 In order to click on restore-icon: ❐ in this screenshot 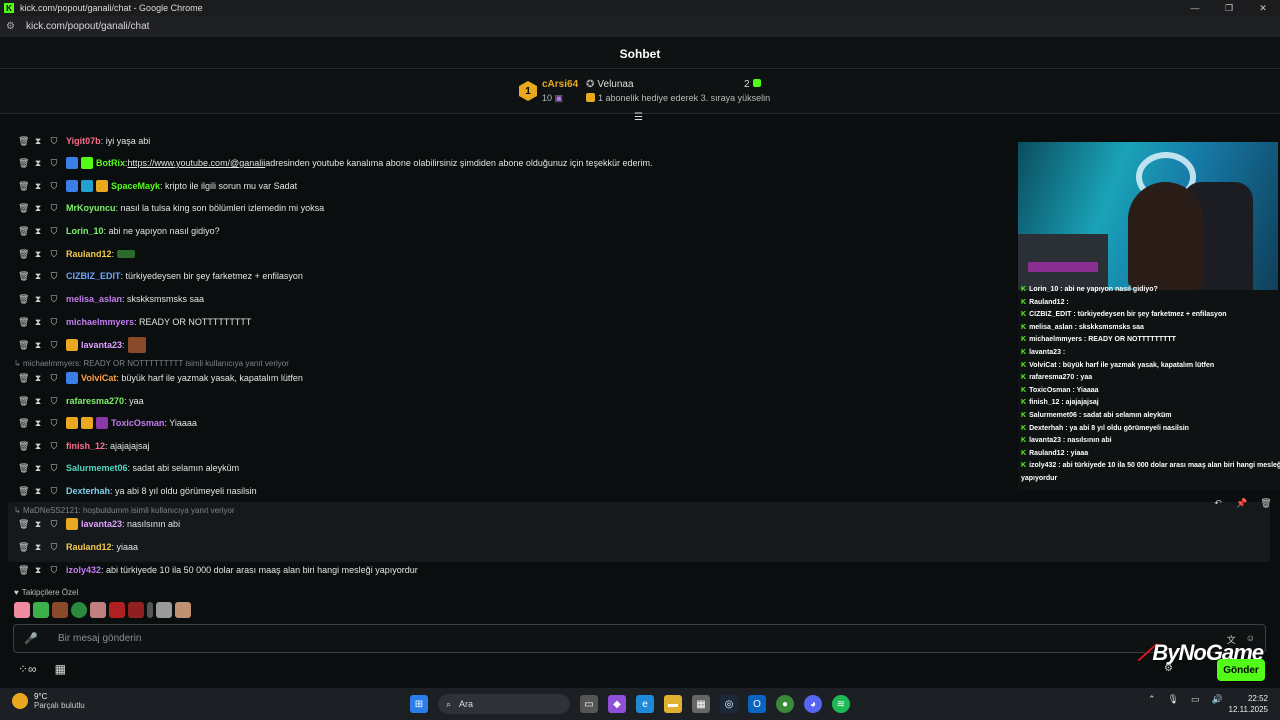, I will do `click(1229, 8)`.